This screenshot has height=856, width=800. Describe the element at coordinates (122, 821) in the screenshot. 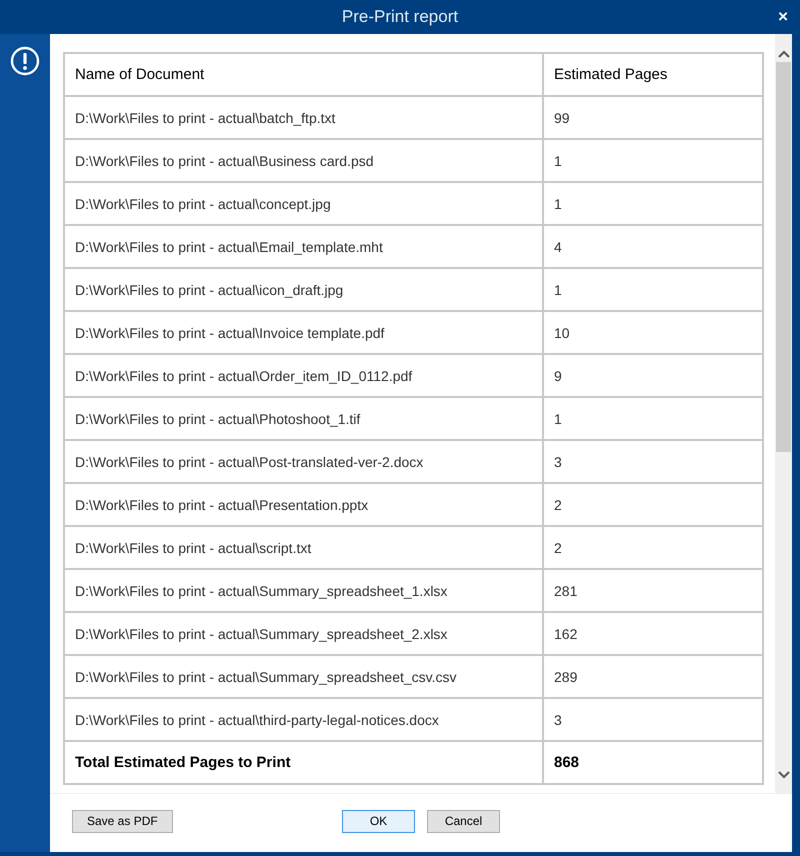

I see `dialog-button: Save as PDF` at that location.